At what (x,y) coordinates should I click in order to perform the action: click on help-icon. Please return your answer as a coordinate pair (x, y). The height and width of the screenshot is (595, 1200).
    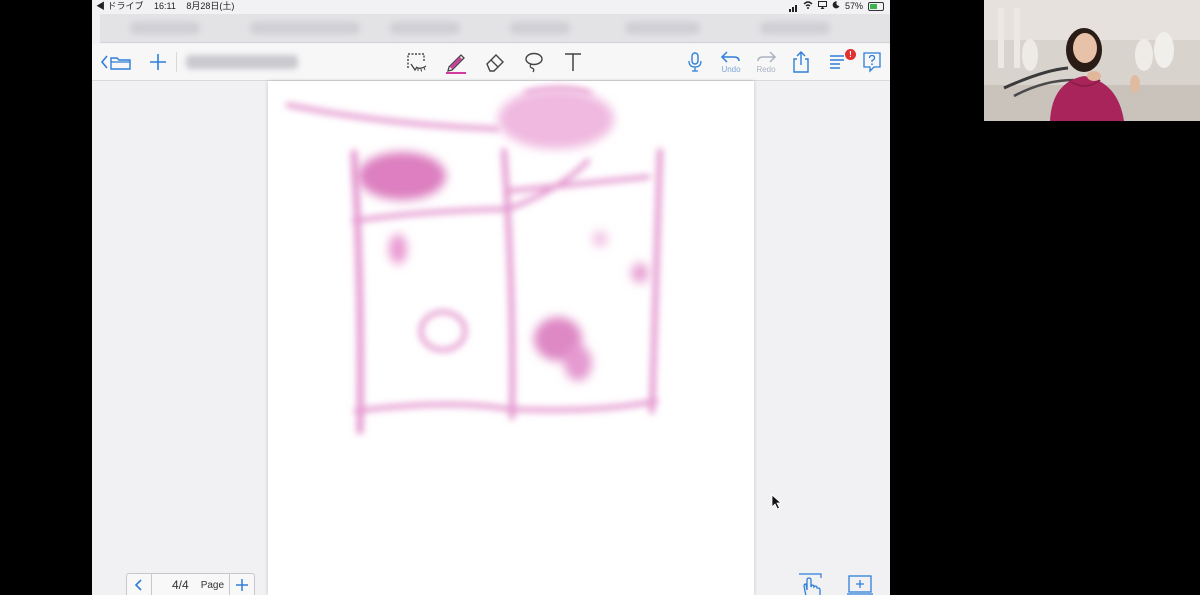
    Looking at the image, I should click on (872, 62).